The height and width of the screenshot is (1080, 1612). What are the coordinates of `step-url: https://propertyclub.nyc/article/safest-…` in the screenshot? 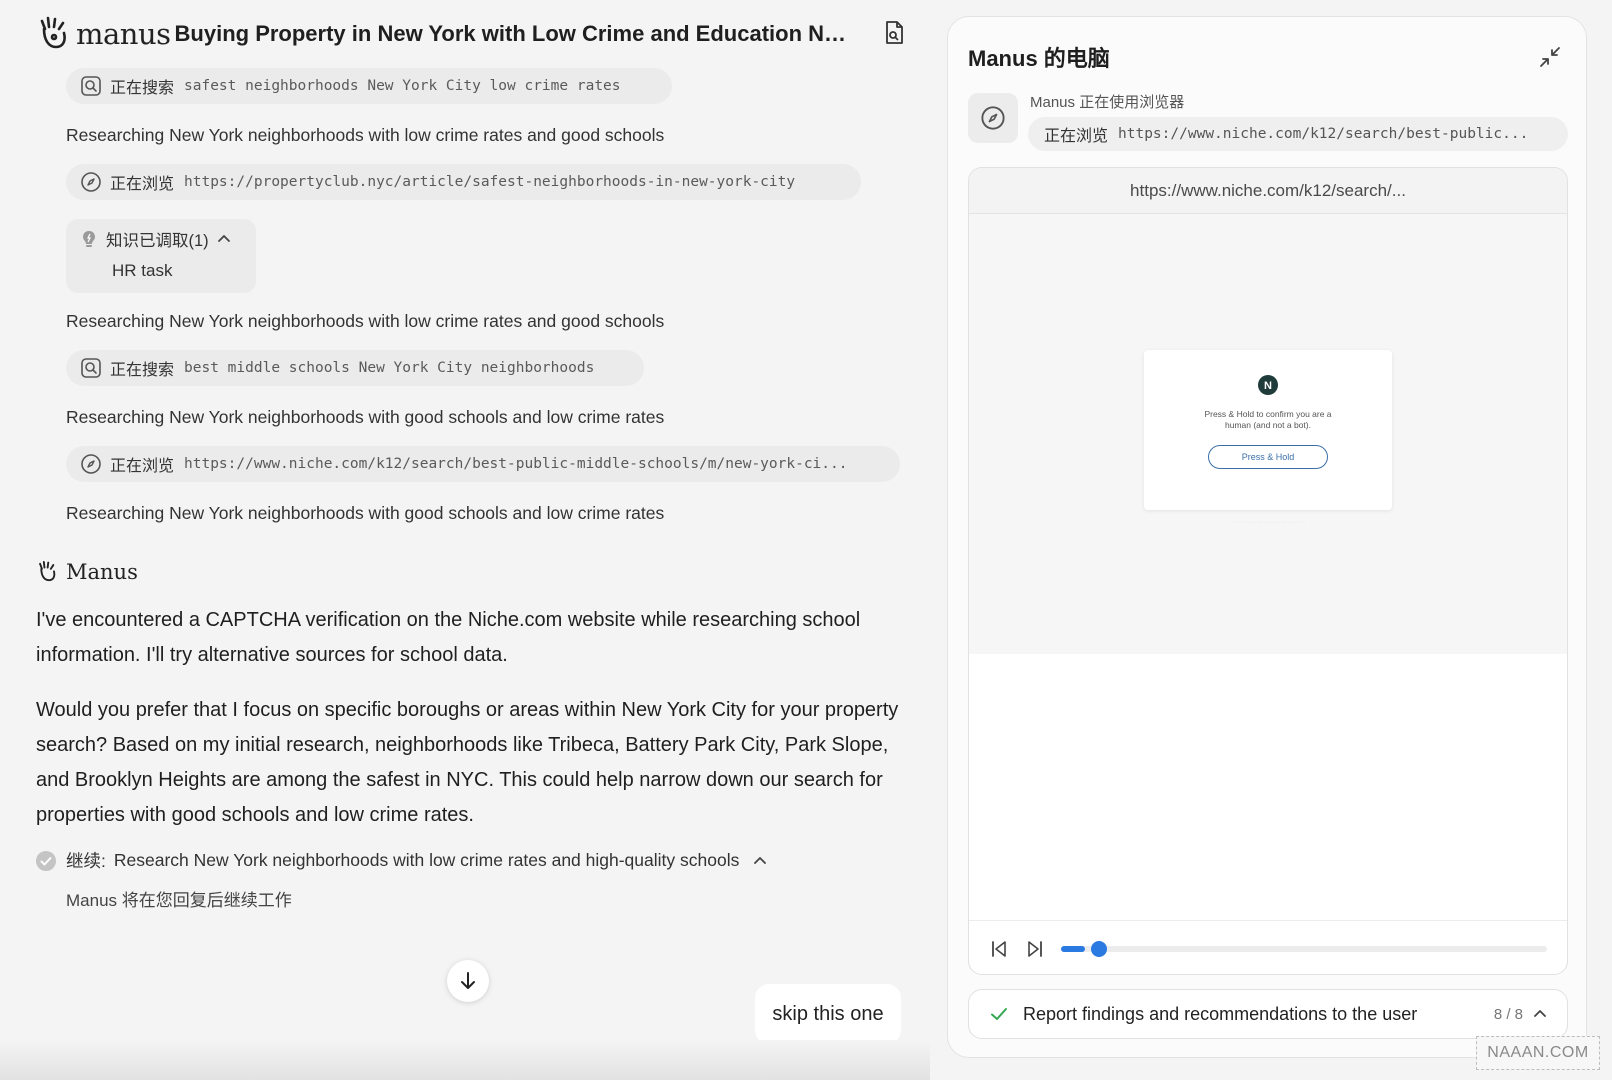 It's located at (490, 182).